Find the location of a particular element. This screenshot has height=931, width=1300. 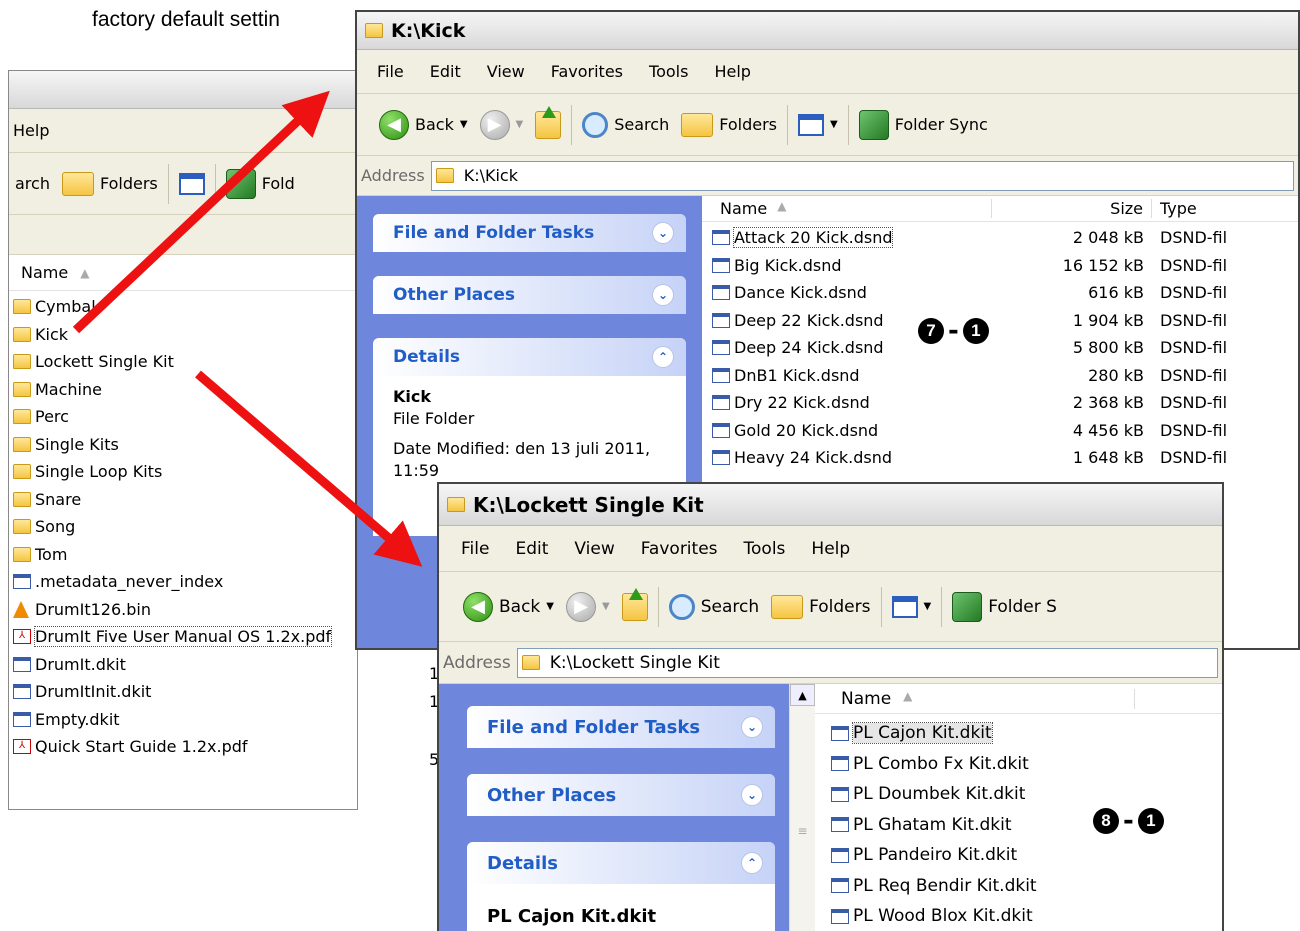

table-row: Dance Kick.dsnd 616 kB DSND-fil is located at coordinates (1000, 293).